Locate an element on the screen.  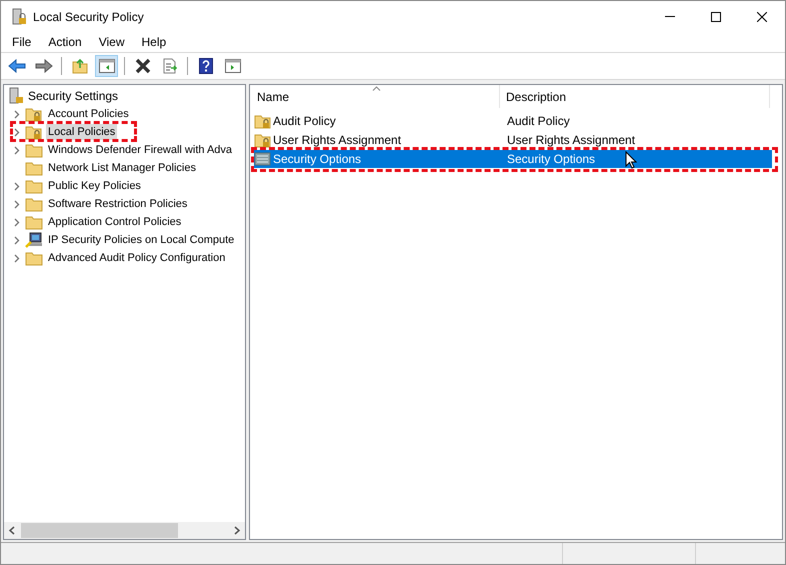
tree-item: Network List Manager Policies is located at coordinates (122, 168).